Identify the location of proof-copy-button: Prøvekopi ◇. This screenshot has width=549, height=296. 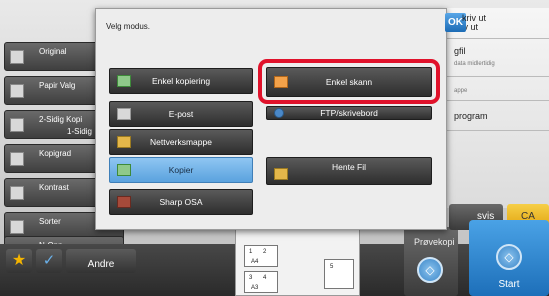
(431, 261).